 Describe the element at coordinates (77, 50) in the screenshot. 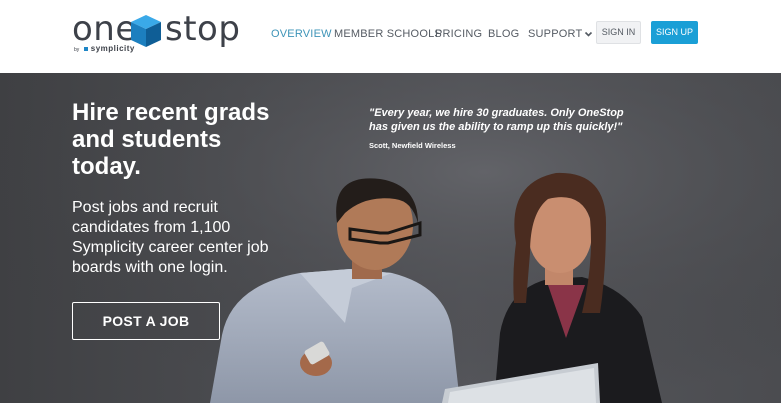

I see `logo-by: by` at that location.